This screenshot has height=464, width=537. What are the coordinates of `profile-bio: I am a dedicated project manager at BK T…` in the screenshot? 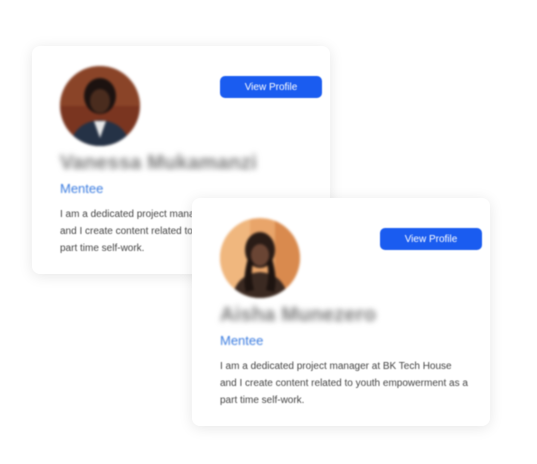 It's located at (344, 383).